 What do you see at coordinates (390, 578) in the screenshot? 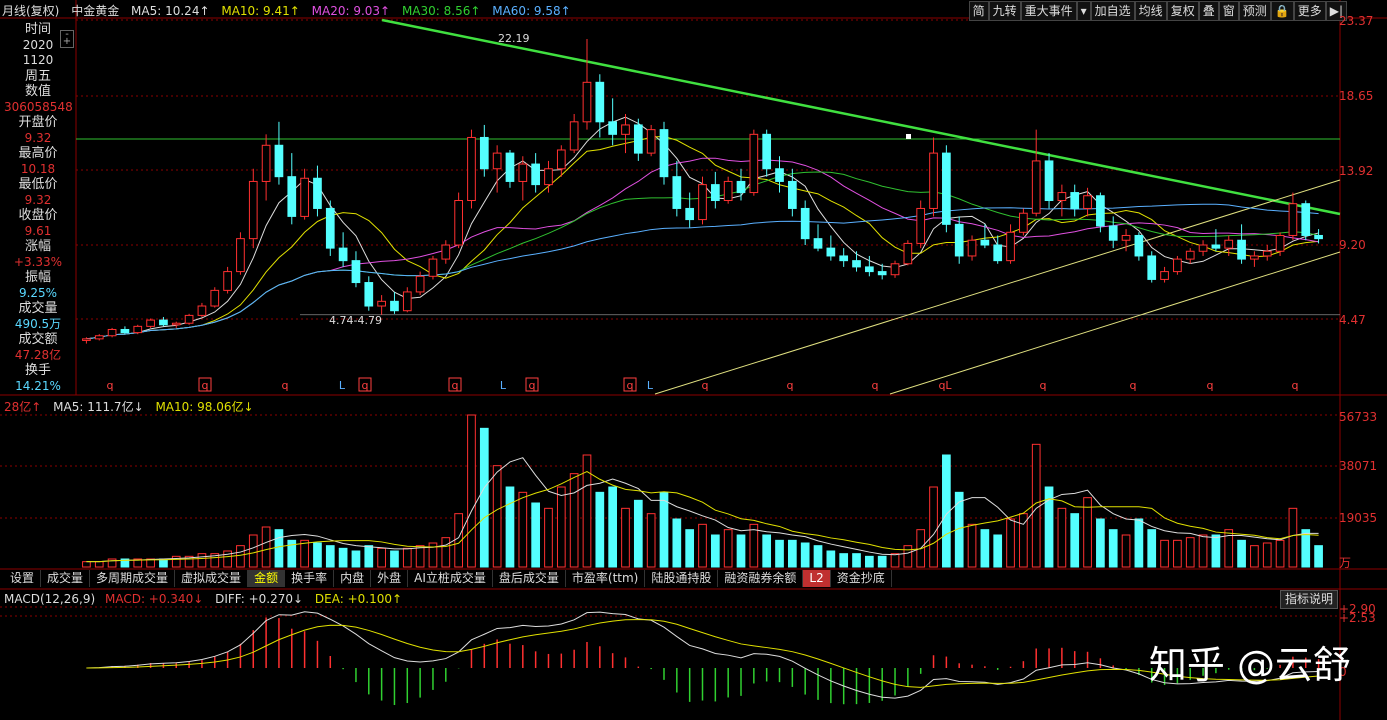
I see `indicator-tab: 外盘` at bounding box center [390, 578].